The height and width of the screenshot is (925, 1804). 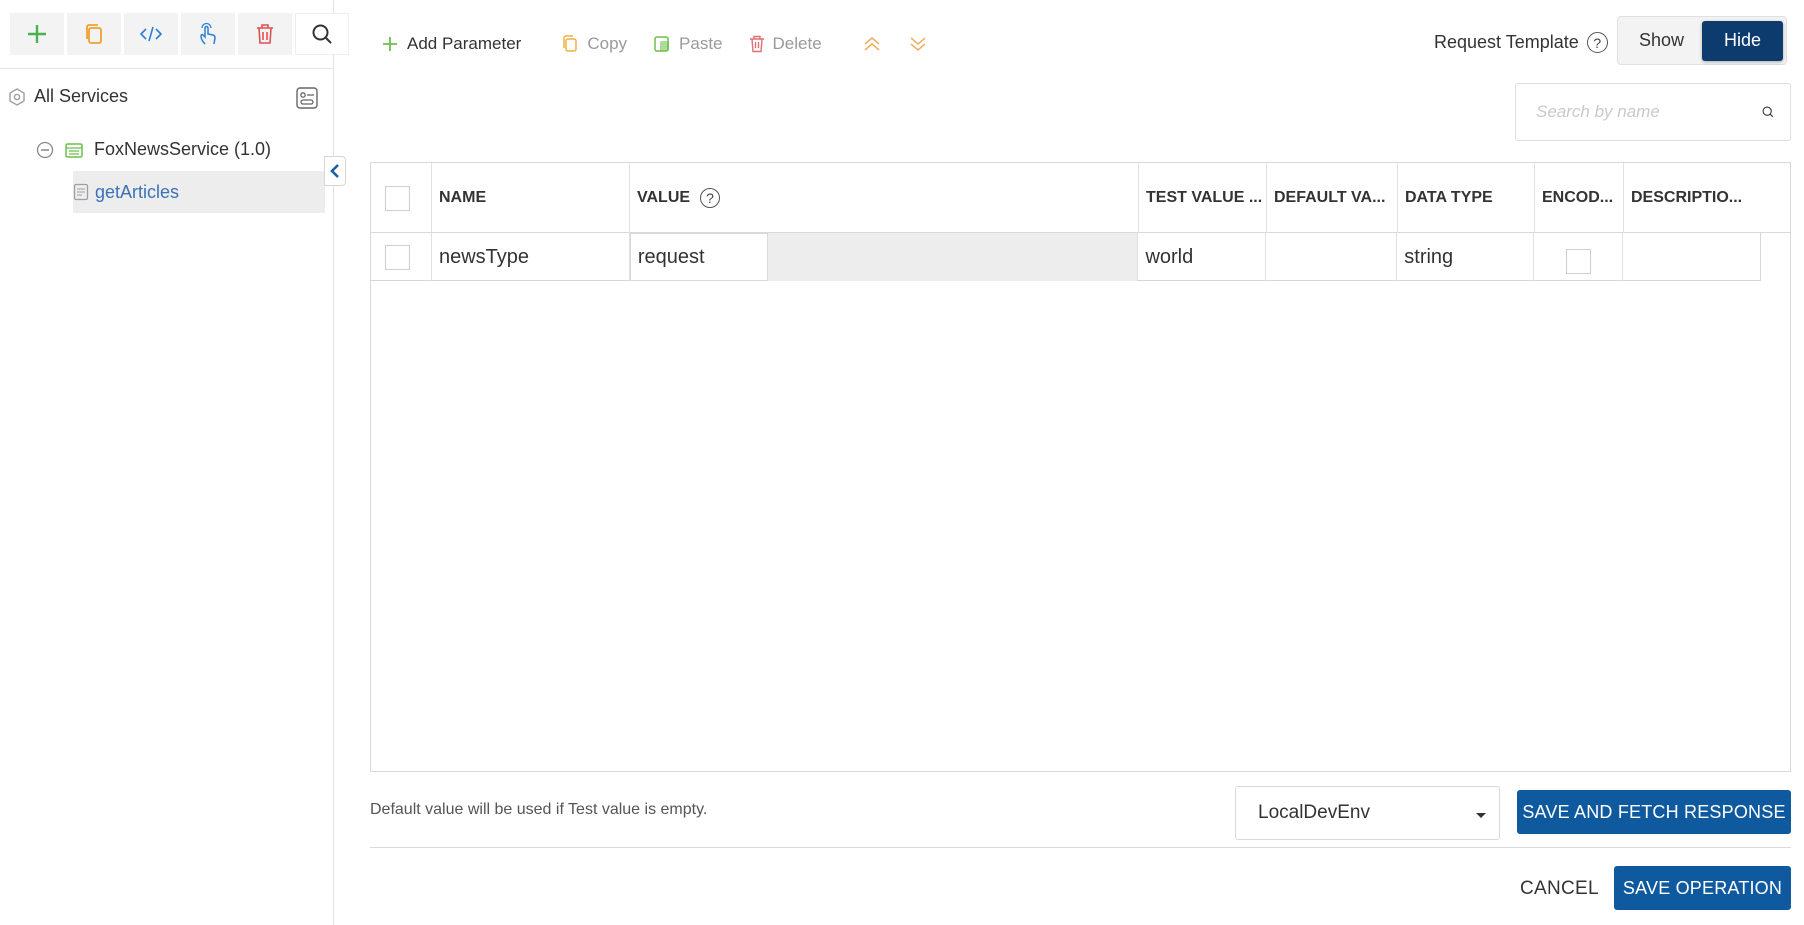 I want to click on parameter-toolbar: Add Parameter Copy Paste Delete, so click(x=654, y=44).